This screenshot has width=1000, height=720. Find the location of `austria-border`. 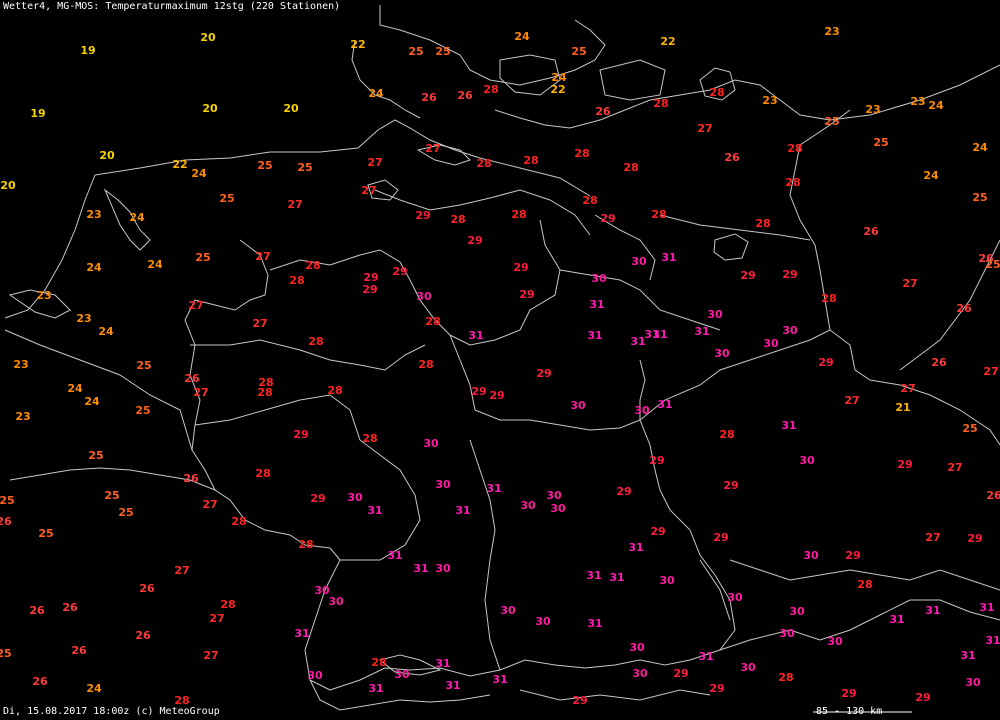

austria-border is located at coordinates (859, 625).